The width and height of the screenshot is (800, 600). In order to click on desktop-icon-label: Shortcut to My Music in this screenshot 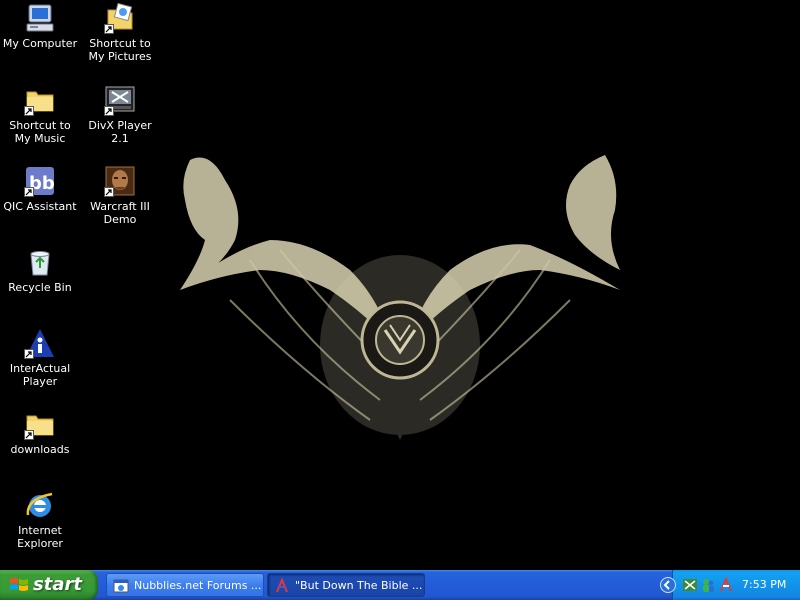, I will do `click(40, 132)`.